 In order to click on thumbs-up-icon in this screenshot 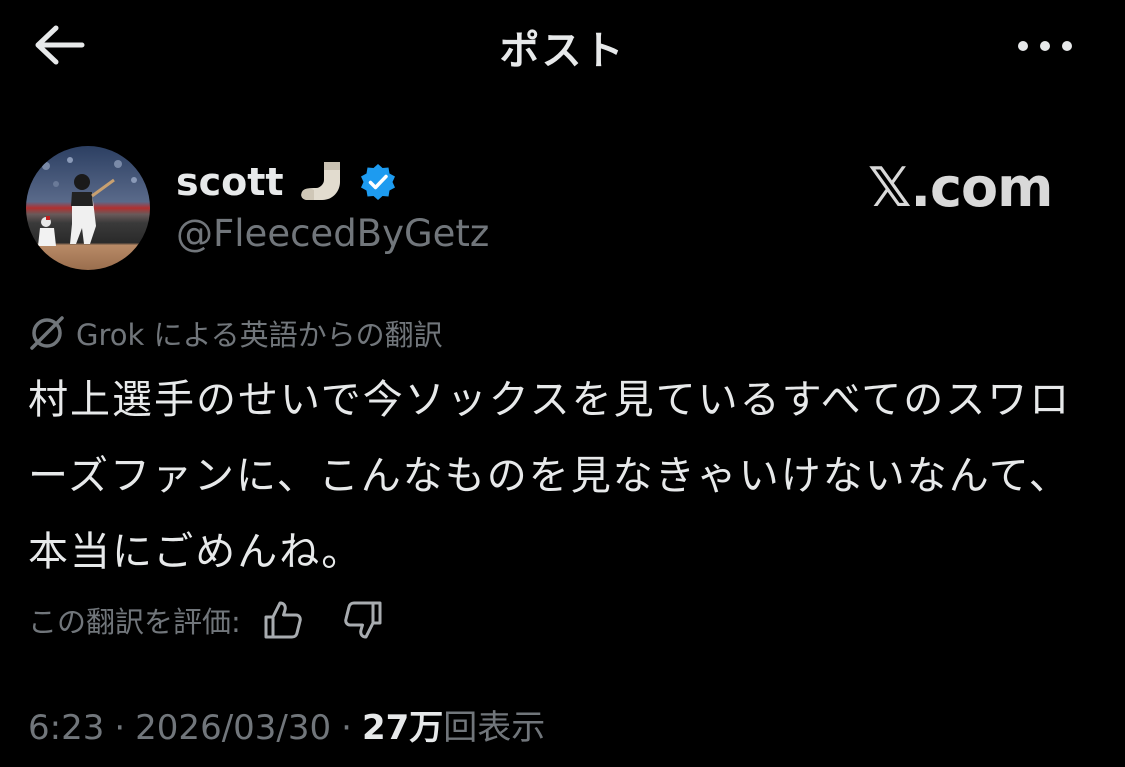, I will do `click(283, 620)`.